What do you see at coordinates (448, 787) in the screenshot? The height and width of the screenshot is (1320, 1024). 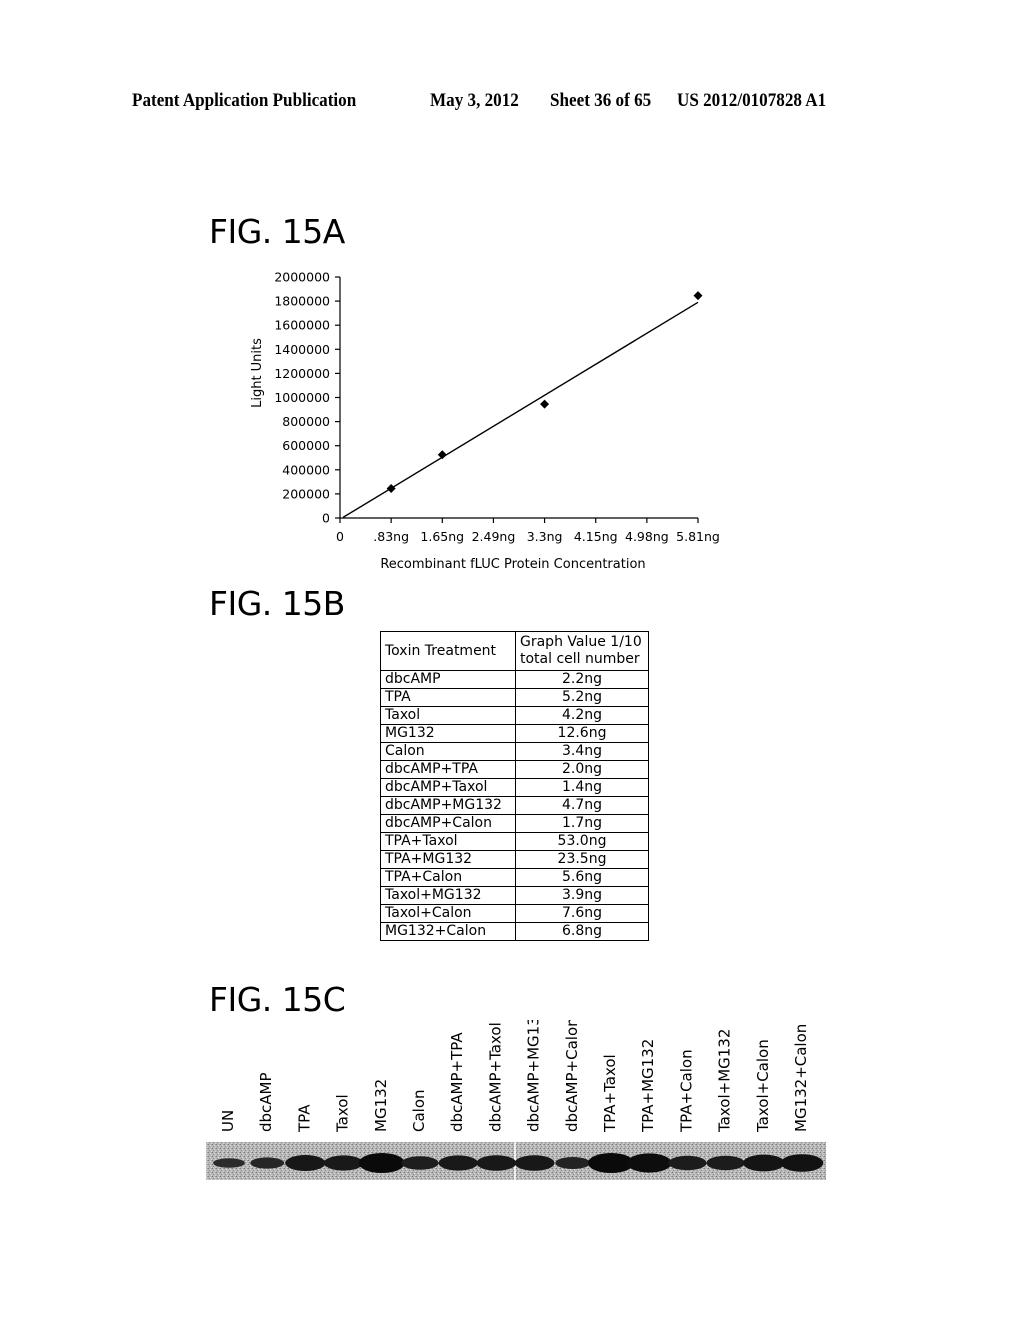 I see `treatment-cell: dbcAMP+Taxol` at bounding box center [448, 787].